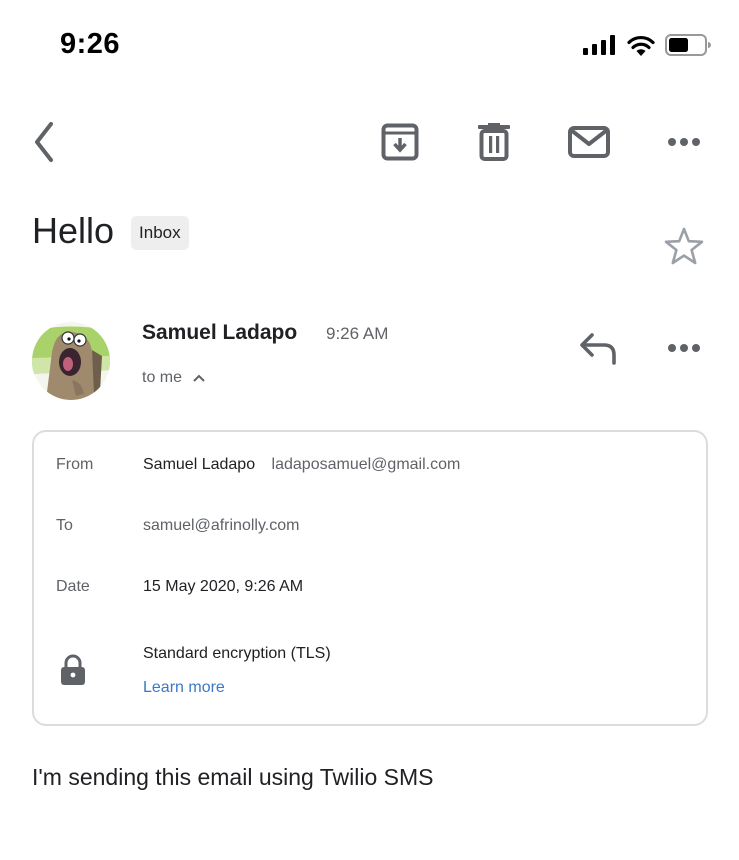 The width and height of the screenshot is (739, 860). I want to click on to-email: samuel@afrinolly.com, so click(221, 526).